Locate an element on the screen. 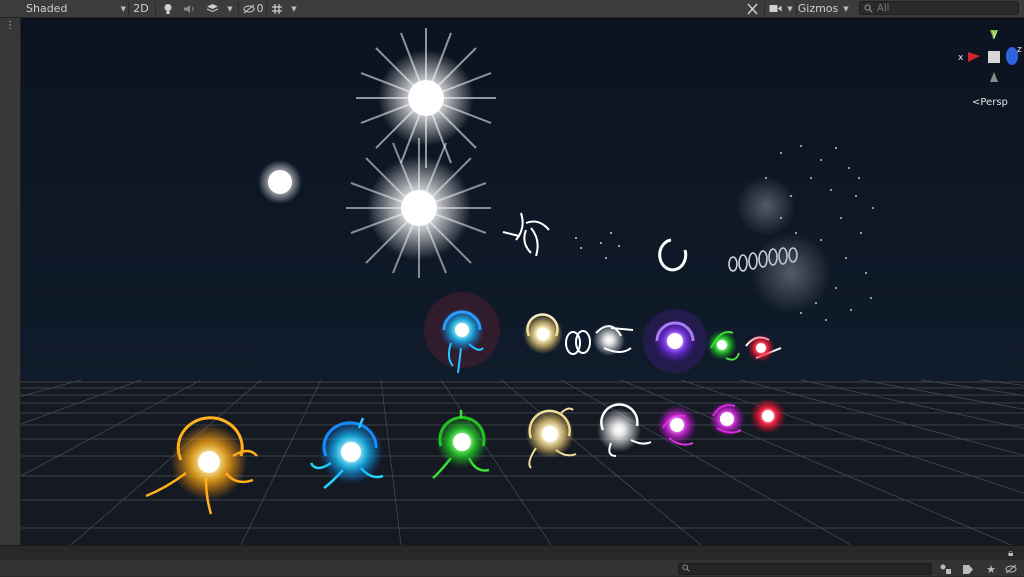 This screenshot has height=577, width=1024. speaker-icon is located at coordinates (189, 8).